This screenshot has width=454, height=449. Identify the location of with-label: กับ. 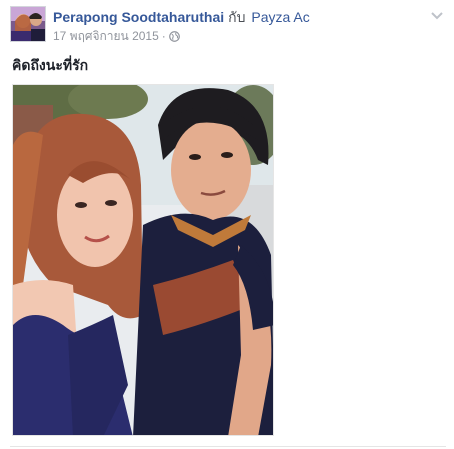
(237, 17).